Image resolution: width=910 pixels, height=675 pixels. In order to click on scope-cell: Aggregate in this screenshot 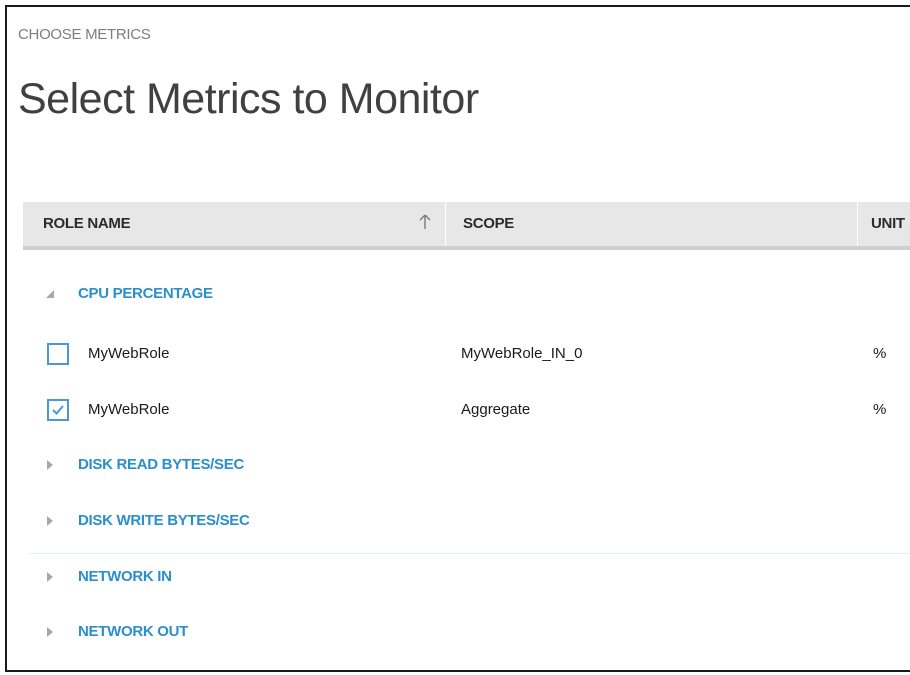, I will do `click(496, 409)`.